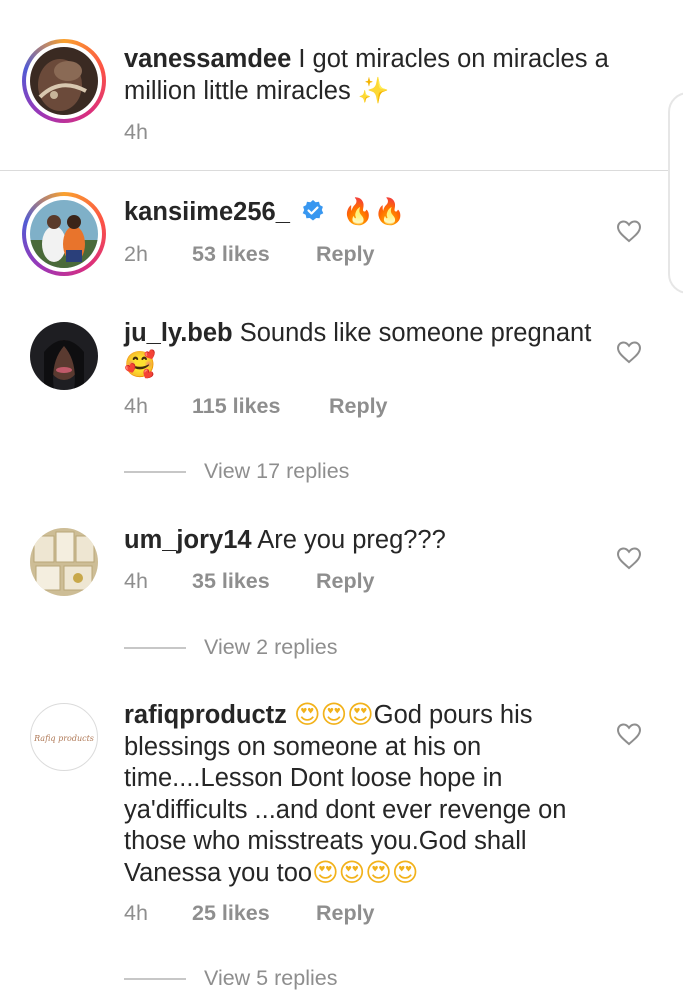 The image size is (683, 1006). I want to click on likes-count: 115 likes, so click(257, 406).